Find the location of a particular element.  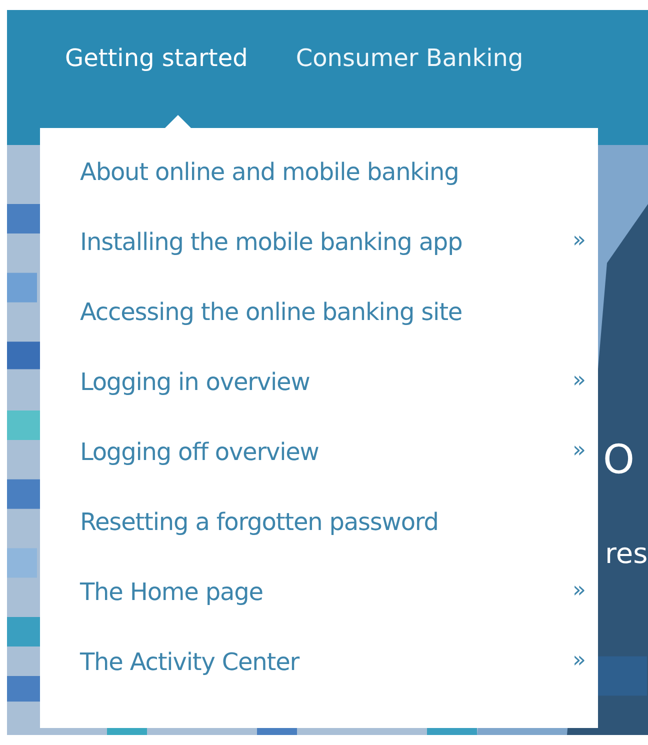

nav-tab: Getting started is located at coordinates (156, 58).